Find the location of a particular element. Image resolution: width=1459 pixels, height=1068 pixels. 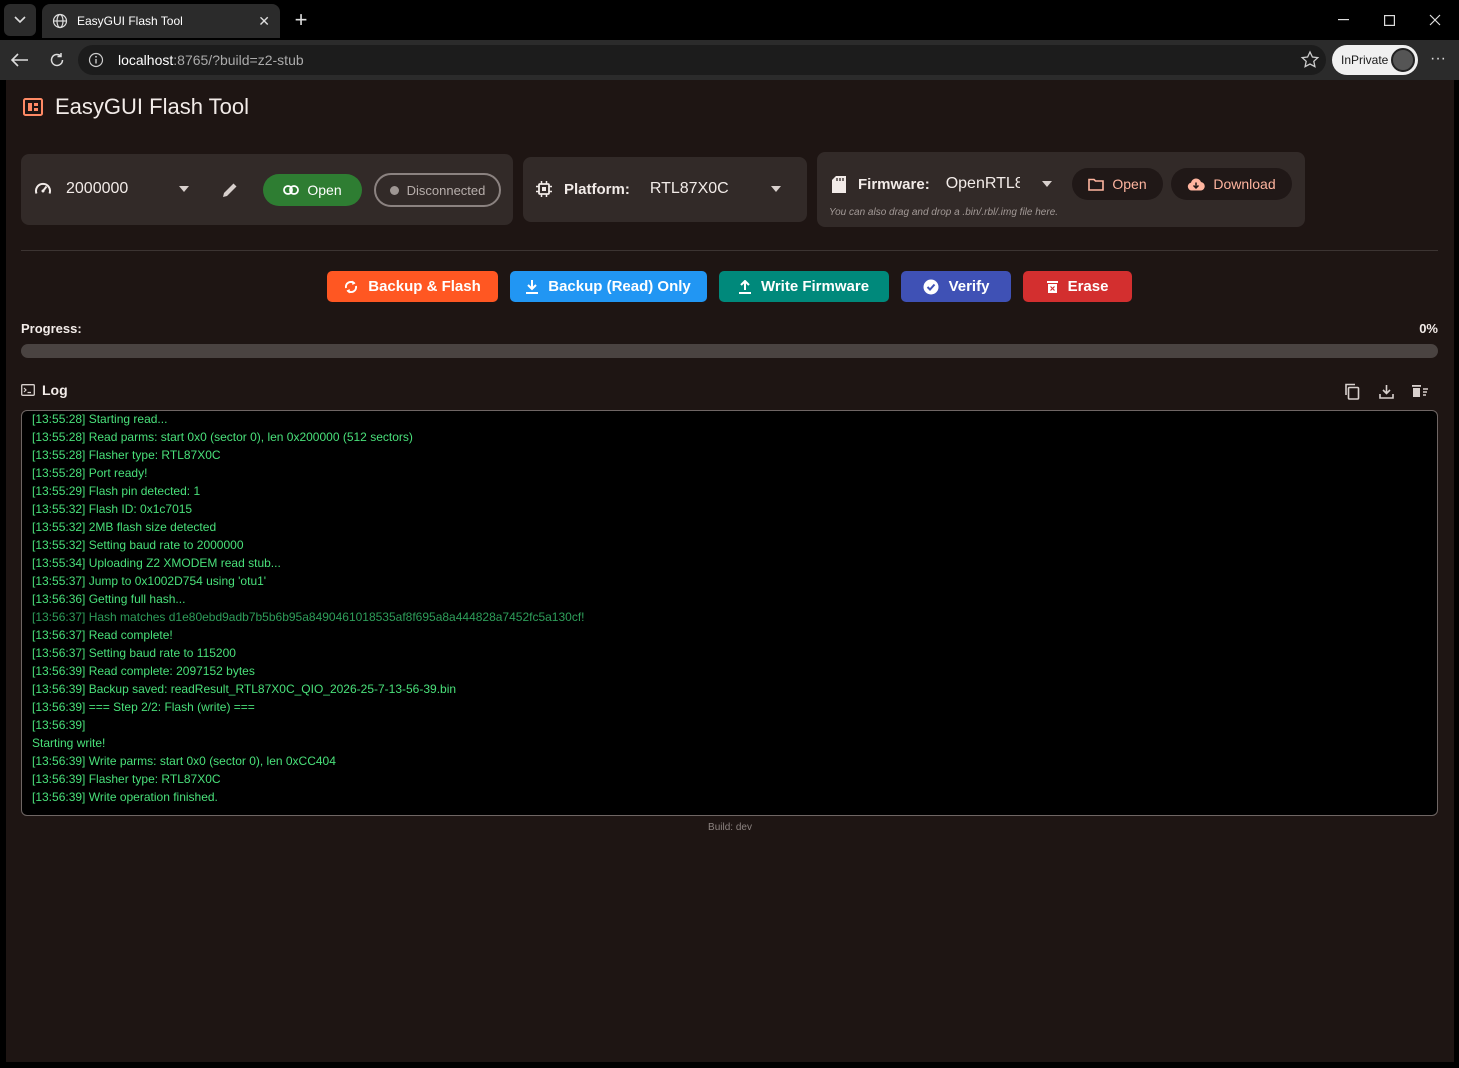

copy-icon is located at coordinates (1352, 391).